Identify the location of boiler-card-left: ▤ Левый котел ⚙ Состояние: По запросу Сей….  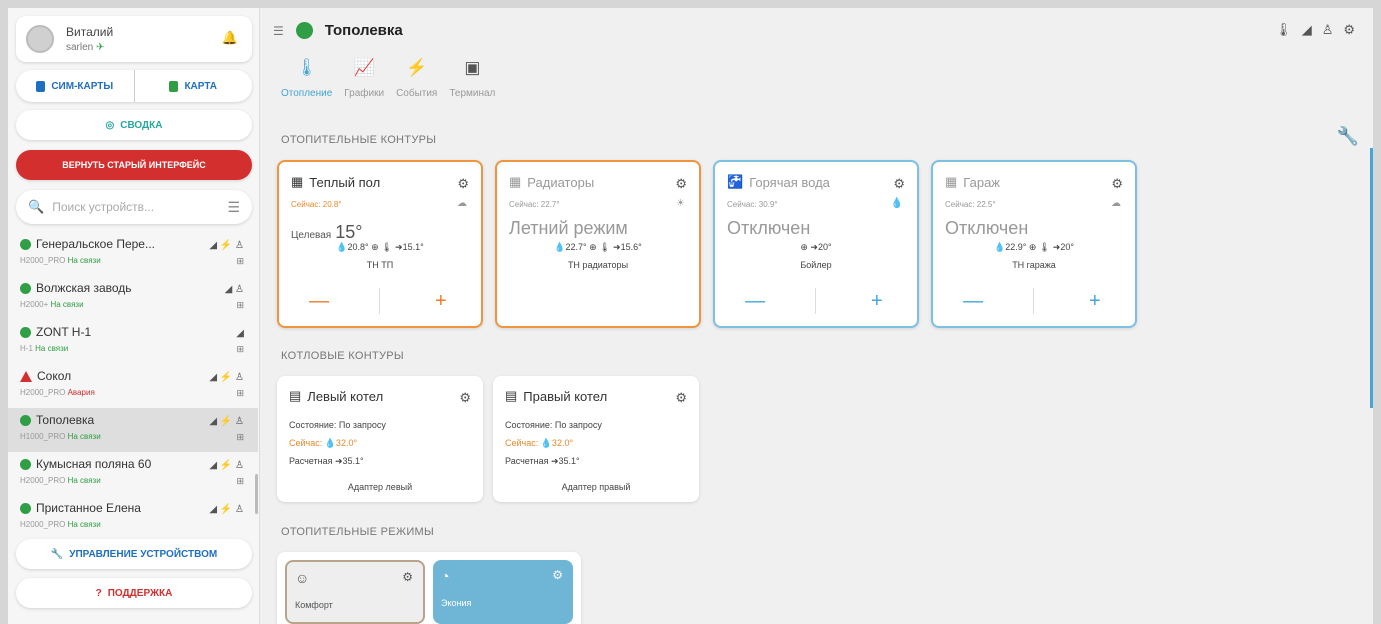
(380, 439).